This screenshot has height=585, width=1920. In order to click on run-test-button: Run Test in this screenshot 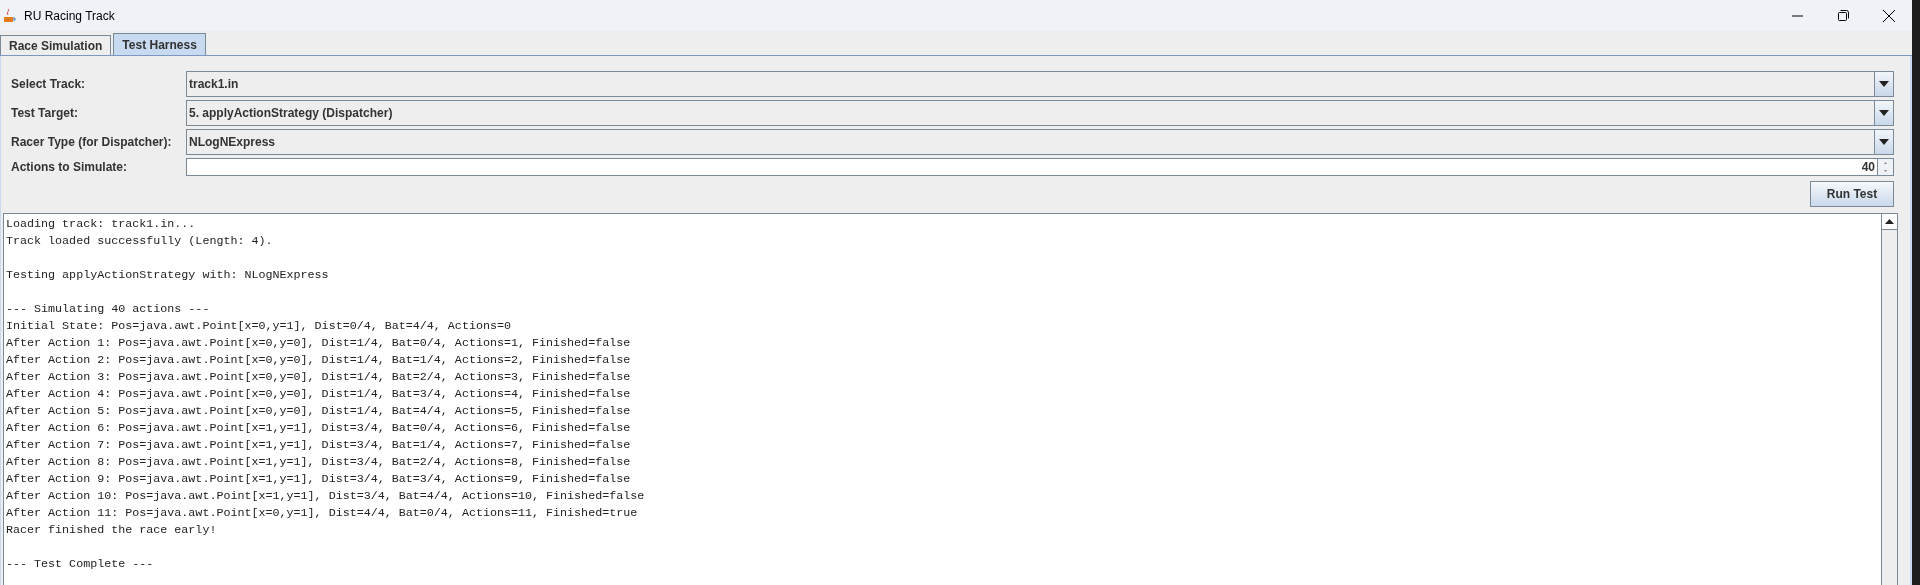, I will do `click(1852, 194)`.